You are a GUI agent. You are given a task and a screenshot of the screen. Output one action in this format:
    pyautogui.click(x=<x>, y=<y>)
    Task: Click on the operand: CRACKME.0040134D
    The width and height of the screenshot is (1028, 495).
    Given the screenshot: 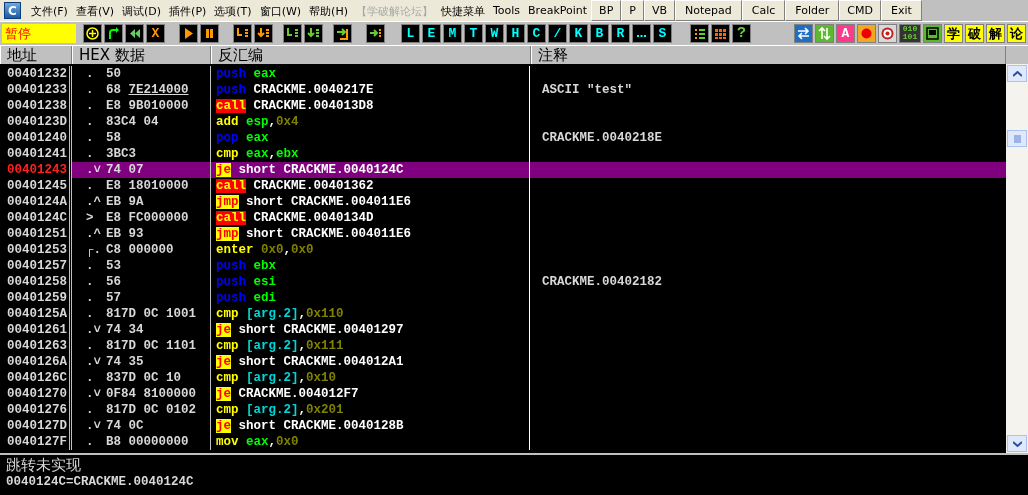 What is the action you would take?
    pyautogui.click(x=313, y=218)
    